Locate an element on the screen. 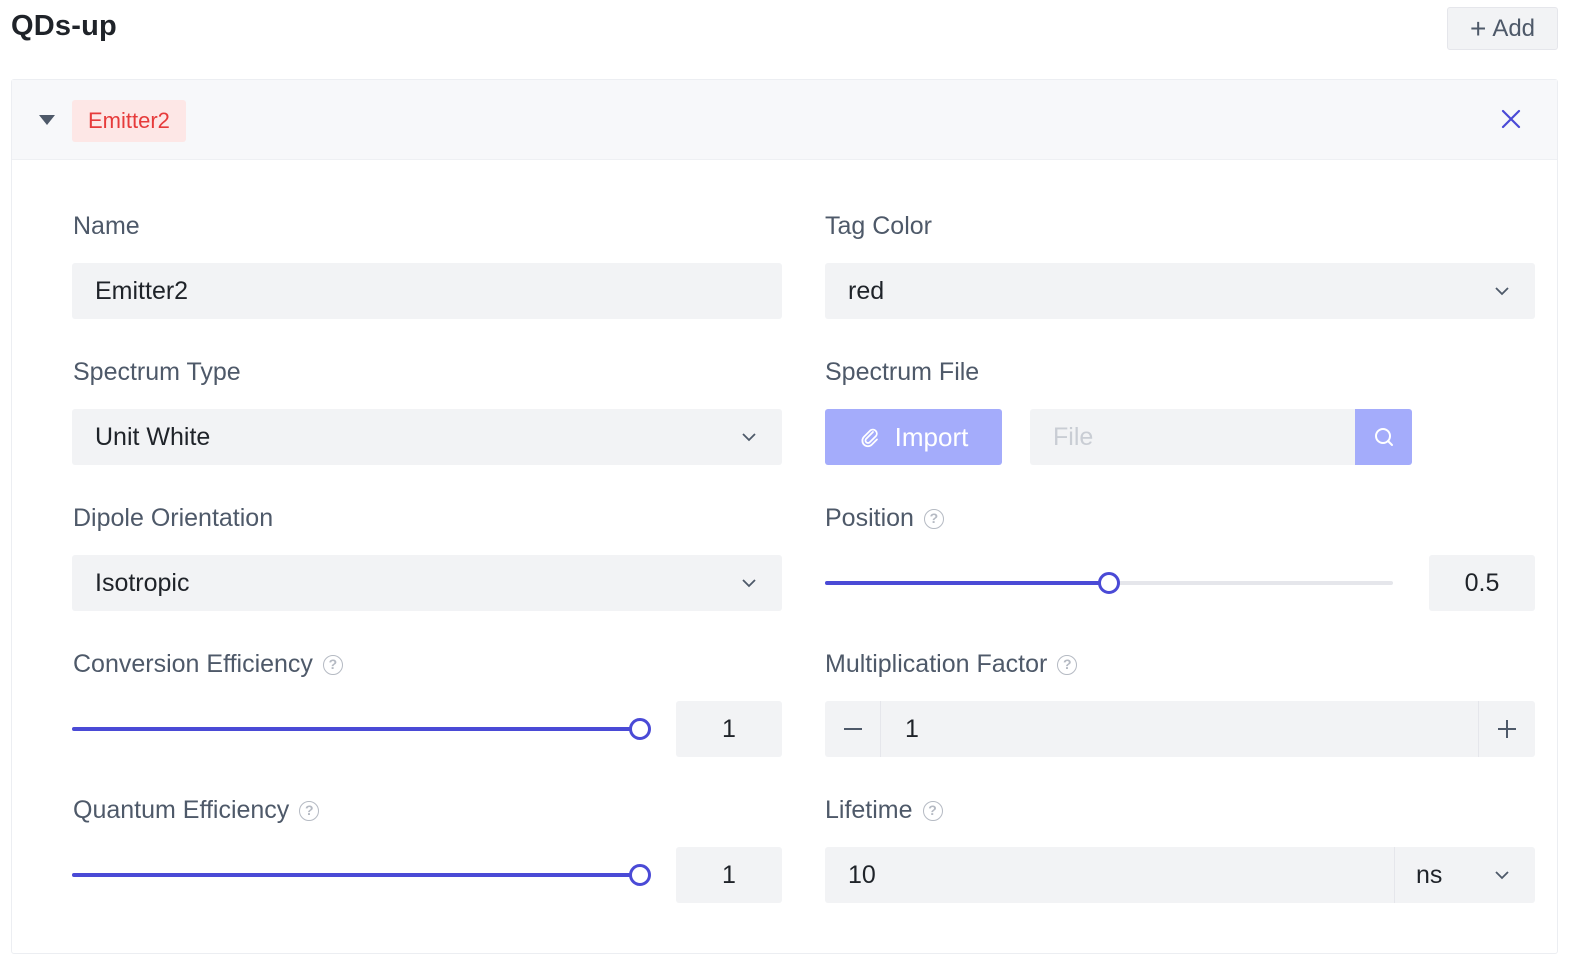  multiplication-factor-stepper: 1 is located at coordinates (1180, 729).